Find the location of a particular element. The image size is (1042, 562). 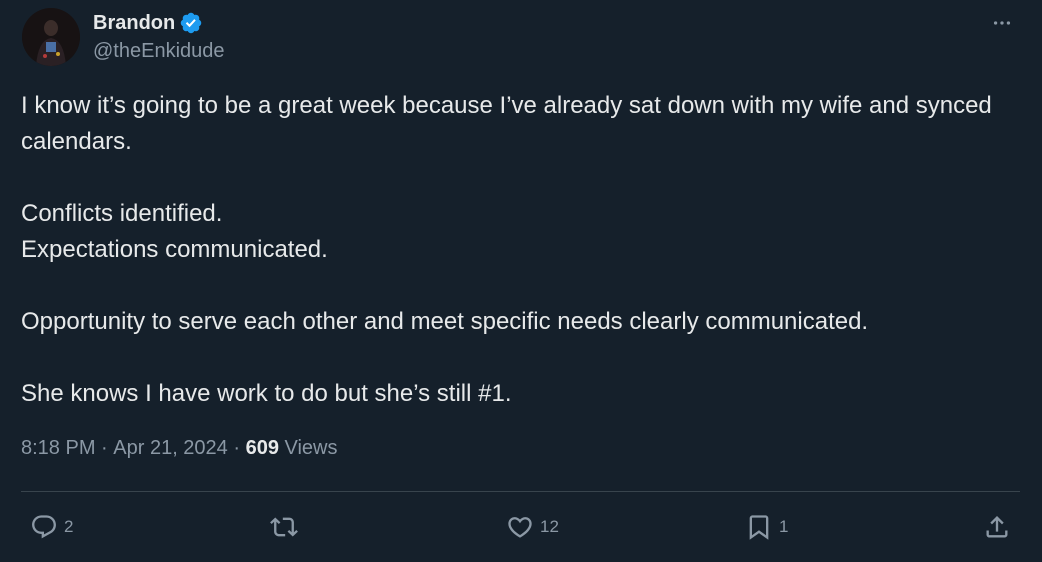

share-button is located at coordinates (997, 527).